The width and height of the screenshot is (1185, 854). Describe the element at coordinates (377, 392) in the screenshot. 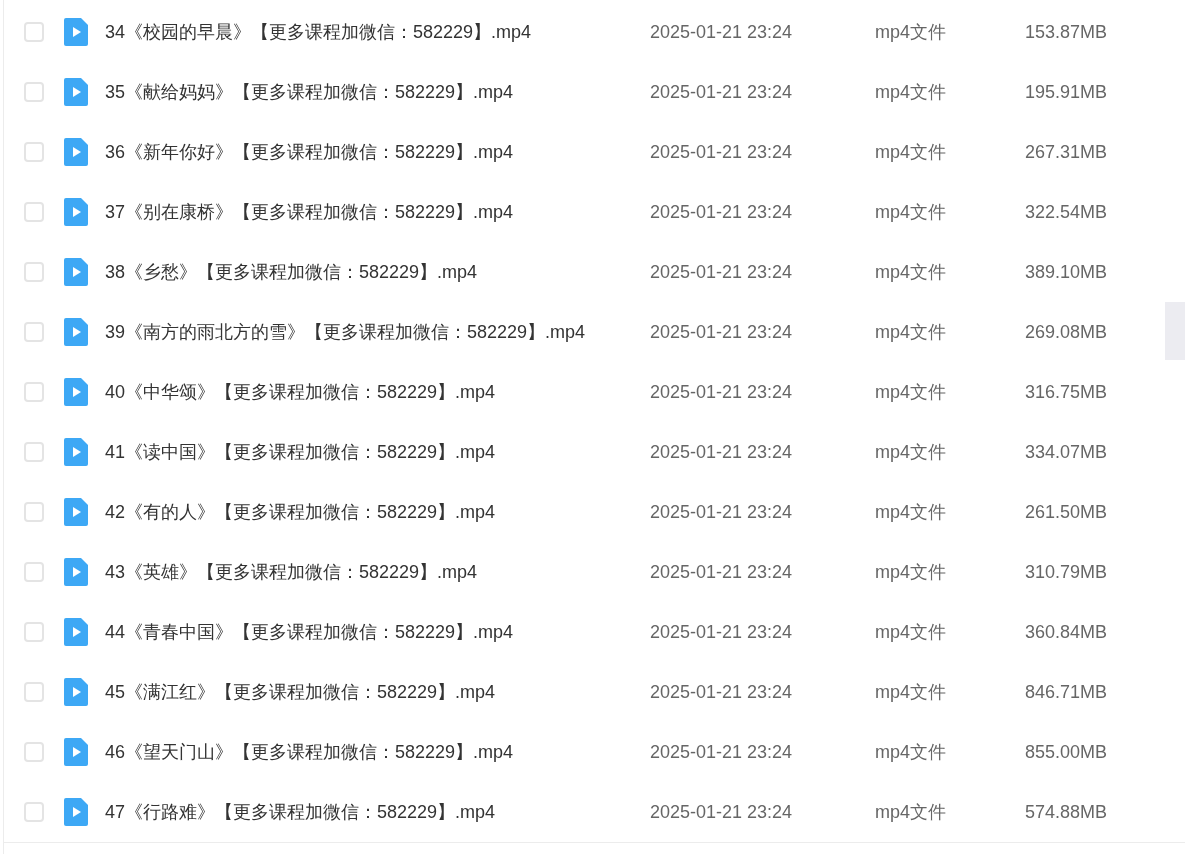

I see `file-name: 40《中华颂》【更多课程加微信：582229】.mp4` at that location.